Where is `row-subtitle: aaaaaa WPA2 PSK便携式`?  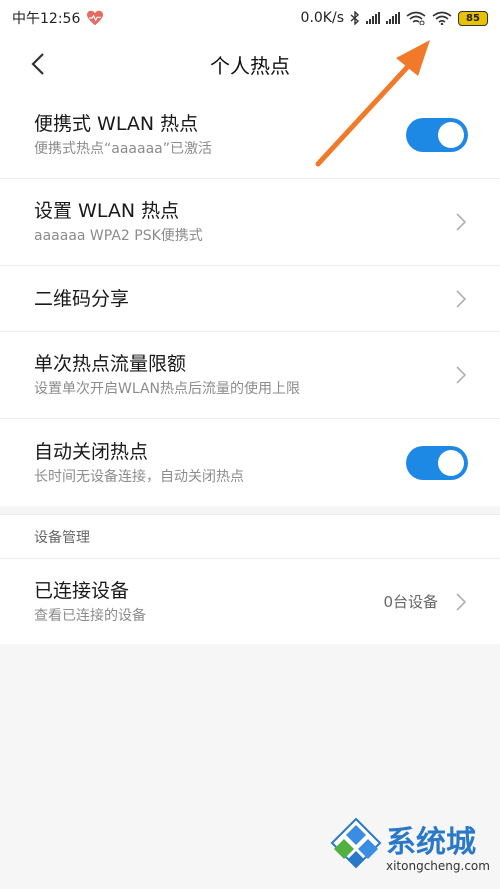
row-subtitle: aaaaaa WPA2 PSK便携式 is located at coordinates (118, 236).